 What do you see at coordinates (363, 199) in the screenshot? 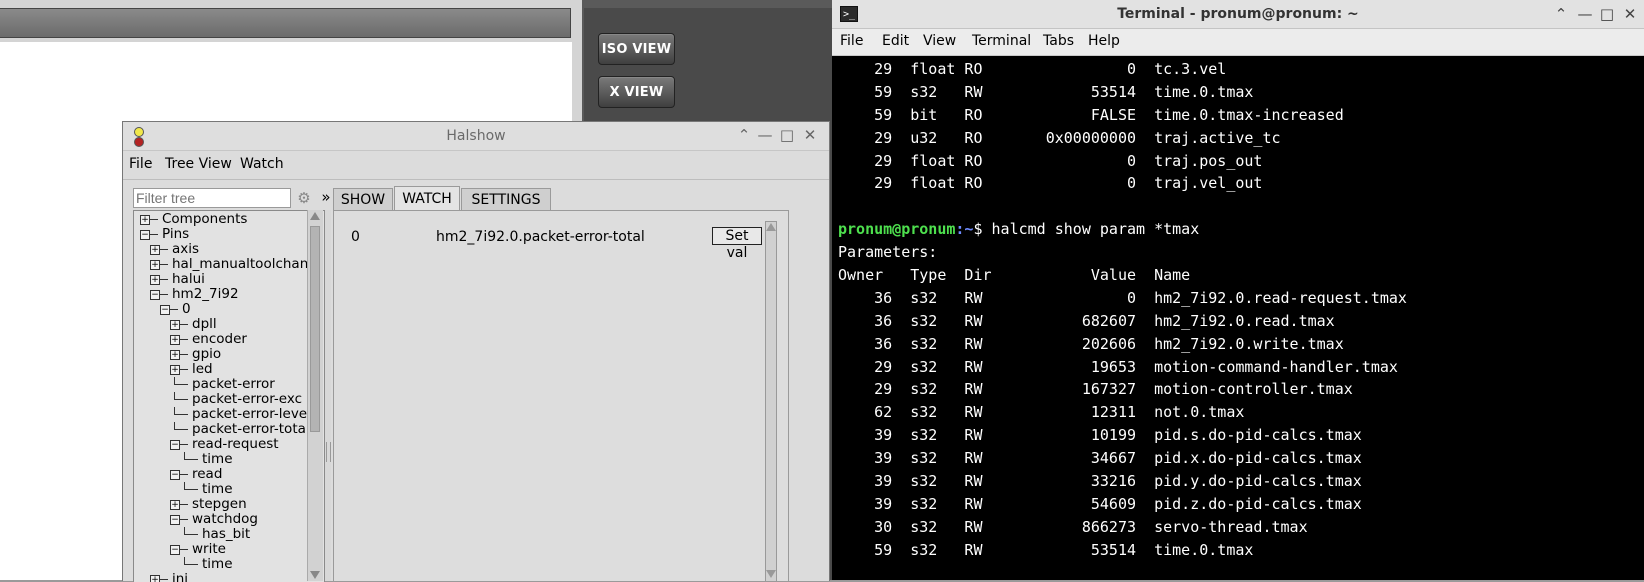
I see `tab-show: SHOW` at bounding box center [363, 199].